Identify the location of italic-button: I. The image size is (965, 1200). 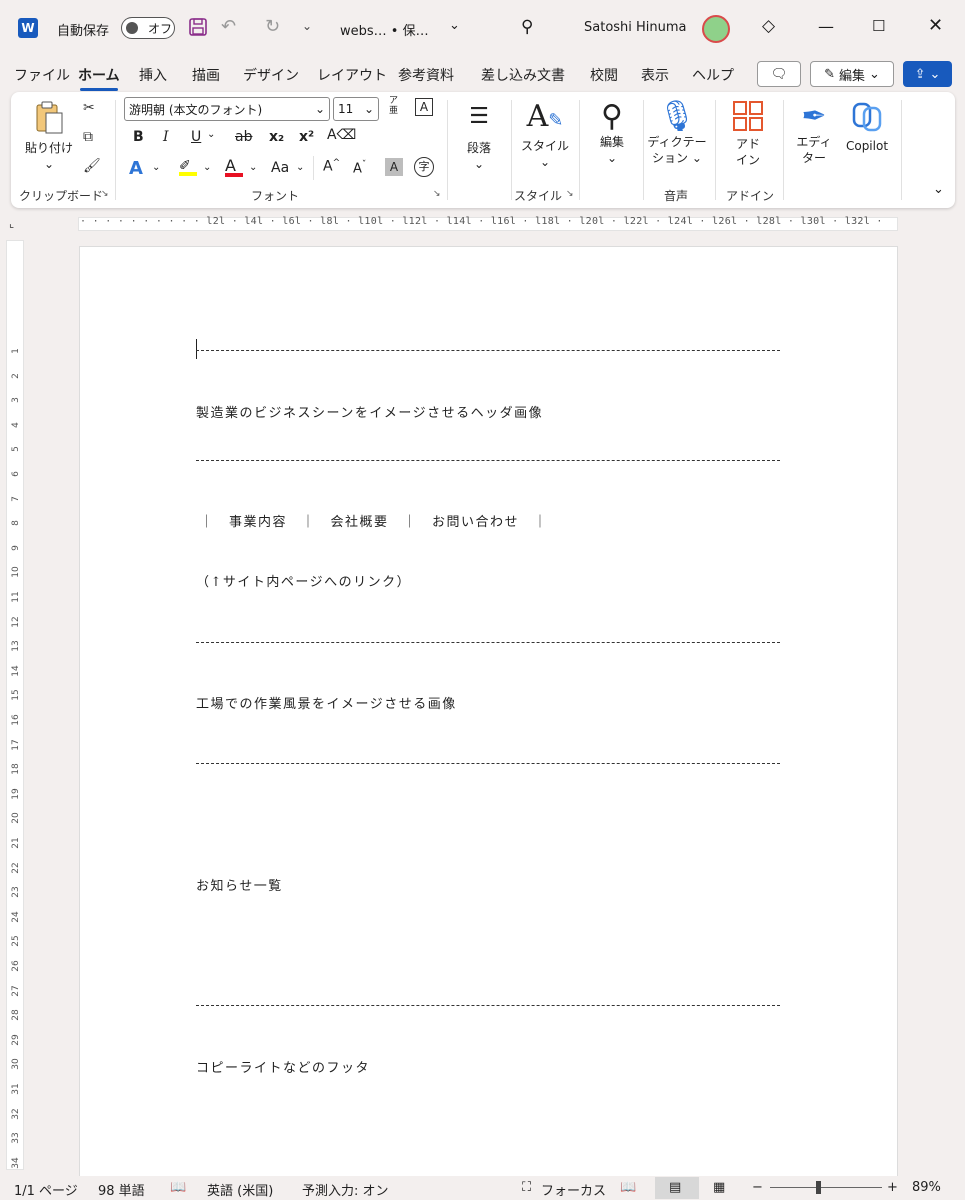
(166, 137).